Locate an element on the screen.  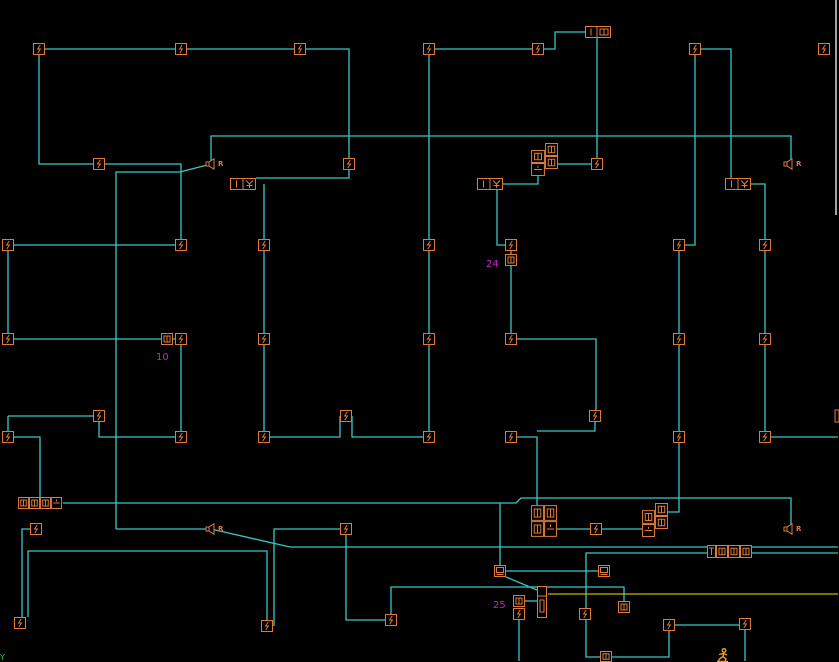
person-icon is located at coordinates (722, 655).